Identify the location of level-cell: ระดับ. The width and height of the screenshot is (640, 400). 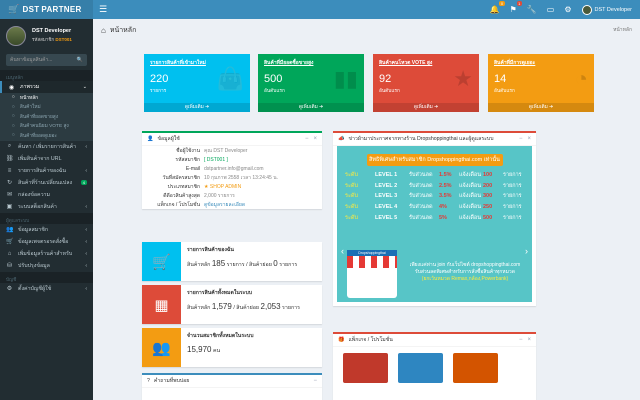
(351, 175).